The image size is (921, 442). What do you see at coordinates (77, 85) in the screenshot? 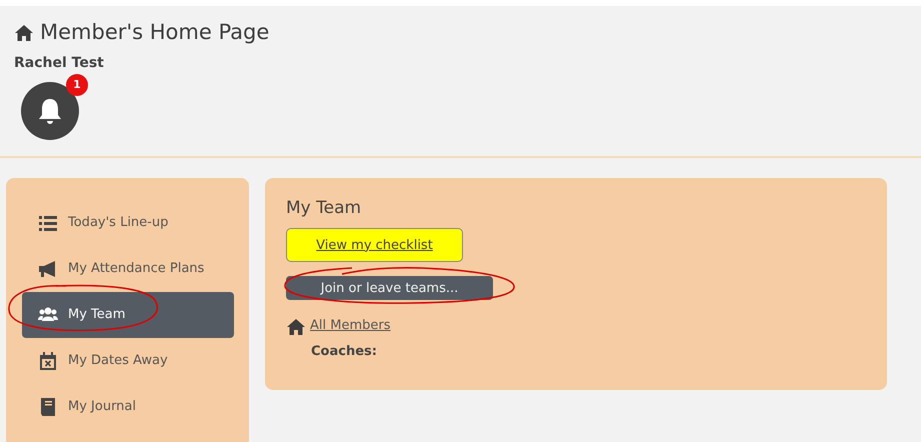
I see `notification-count: 1` at bounding box center [77, 85].